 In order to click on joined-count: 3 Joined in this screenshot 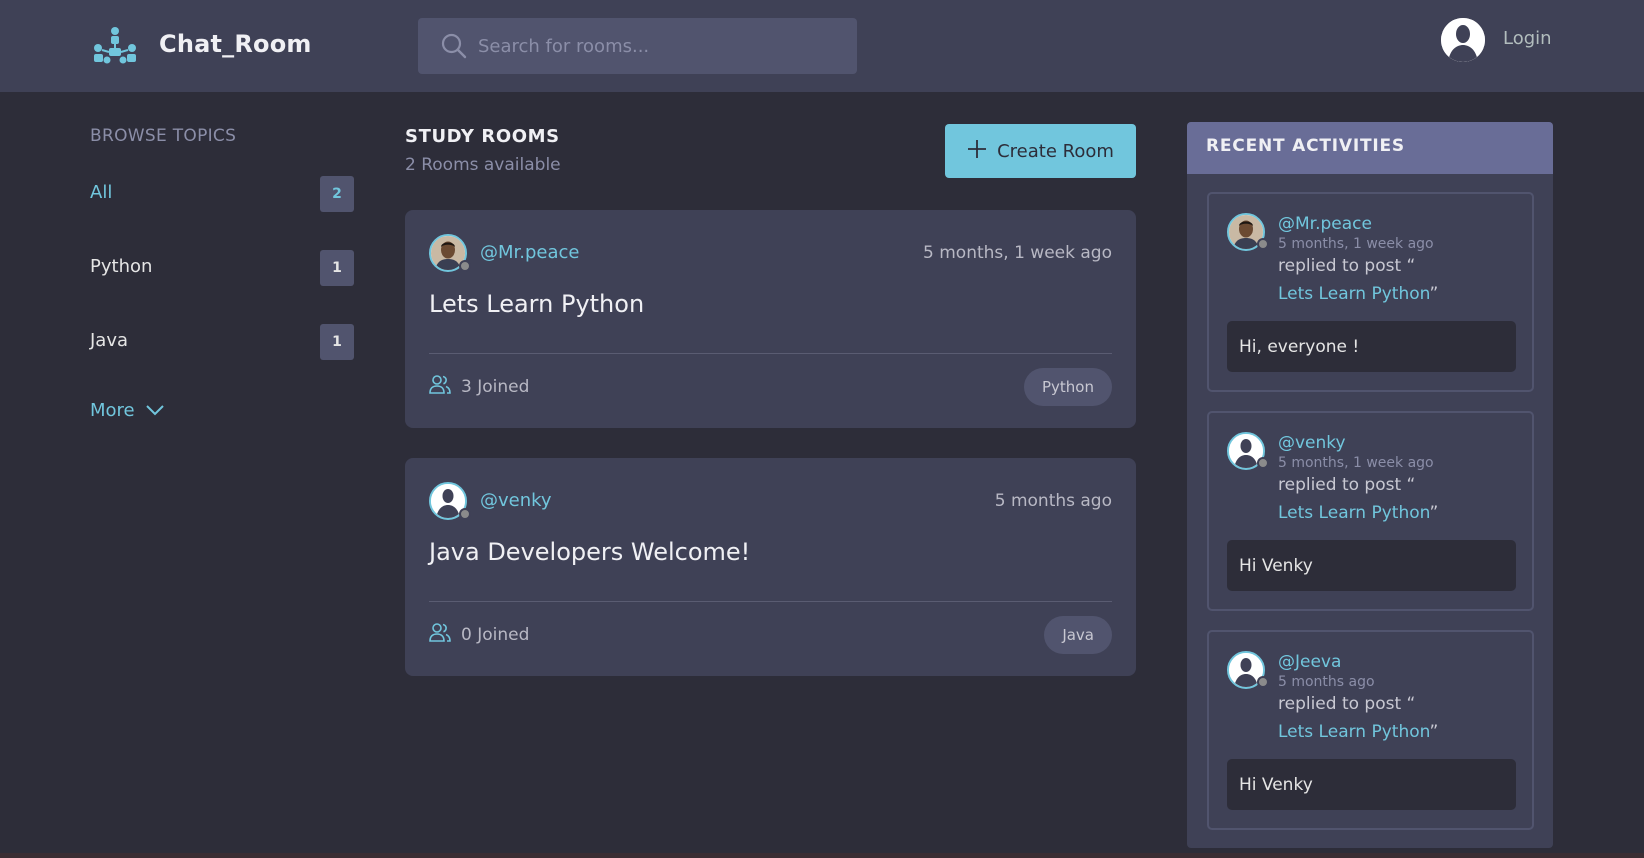, I will do `click(479, 386)`.